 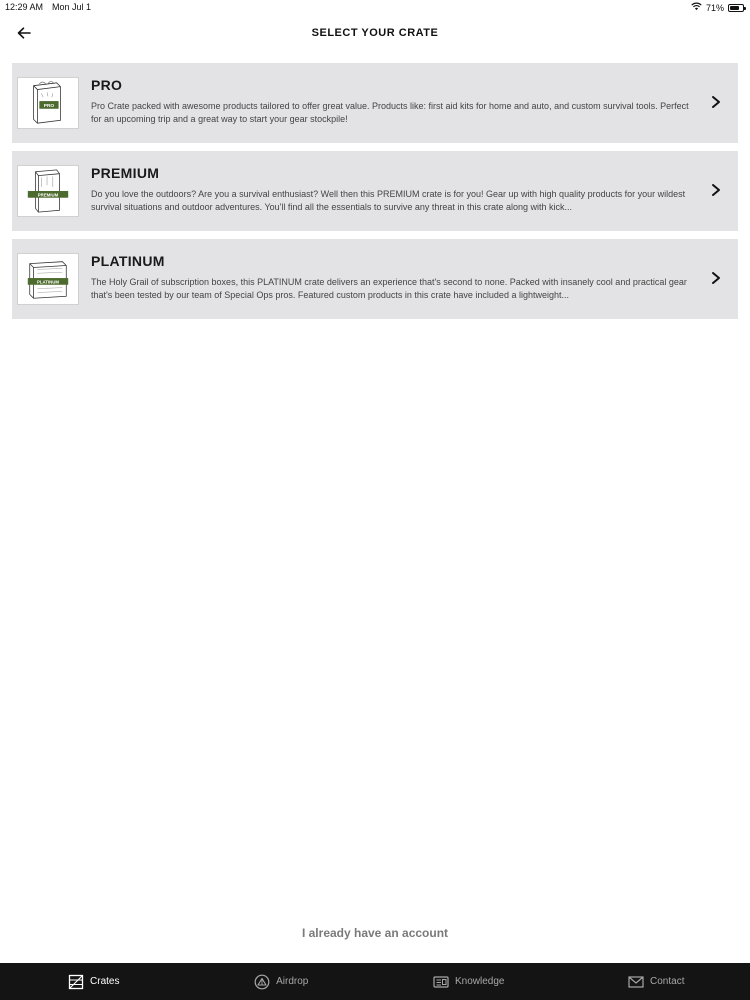 I want to click on page-title: SELECT YOUR CRATE, so click(x=375, y=33).